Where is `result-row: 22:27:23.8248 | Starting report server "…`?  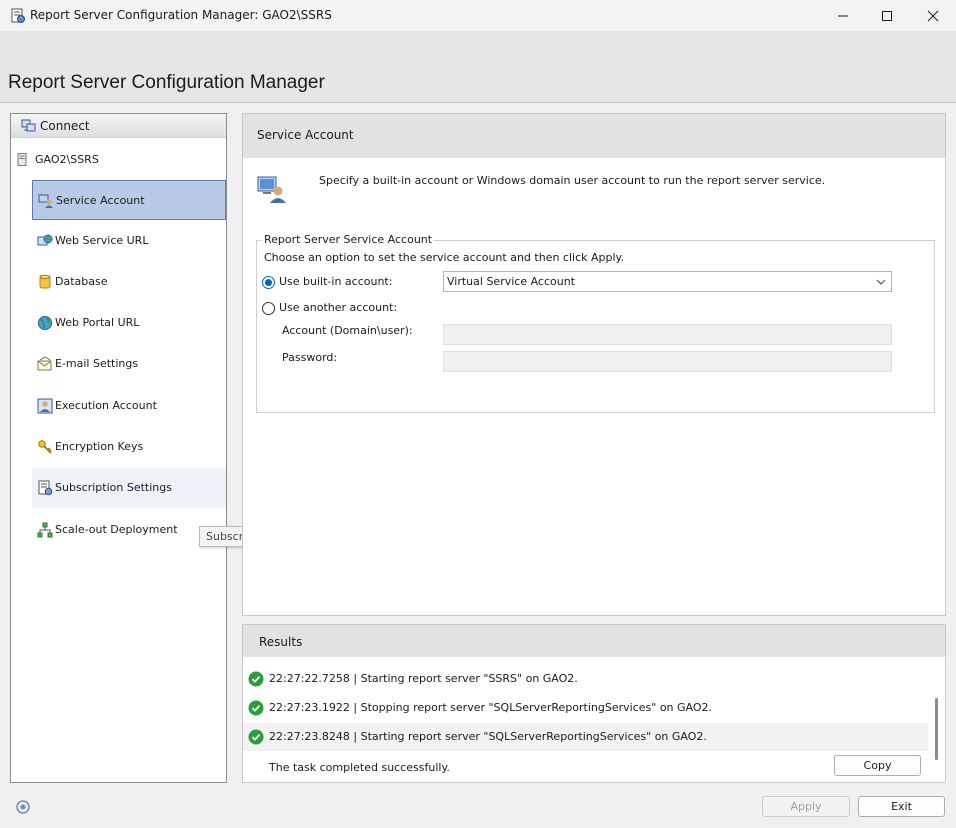 result-row: 22:27:23.8248 | Starting report server "… is located at coordinates (585, 737).